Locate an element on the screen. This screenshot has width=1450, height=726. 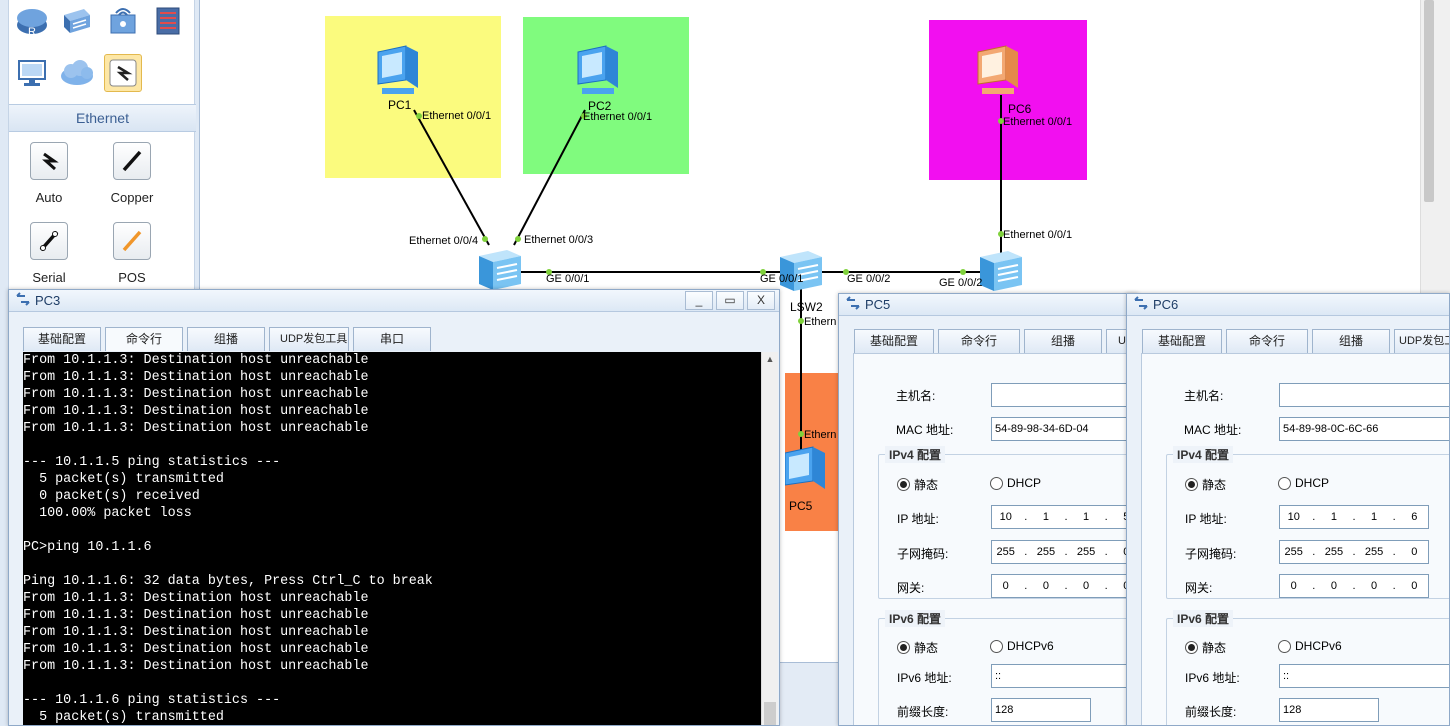
ip-input: 10. 1. 1. 6 is located at coordinates (1354, 517).